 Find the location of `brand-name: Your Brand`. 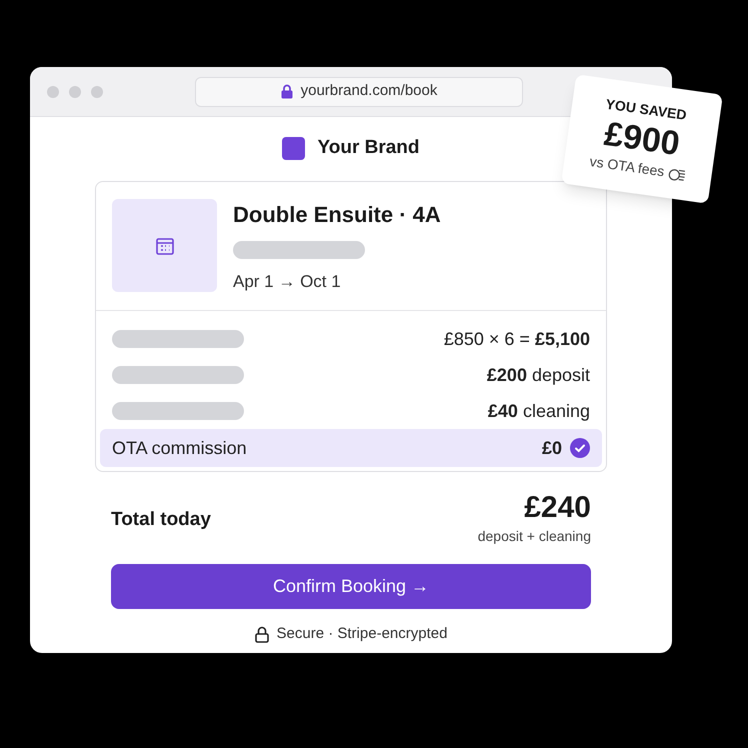

brand-name: Your Brand is located at coordinates (368, 148).